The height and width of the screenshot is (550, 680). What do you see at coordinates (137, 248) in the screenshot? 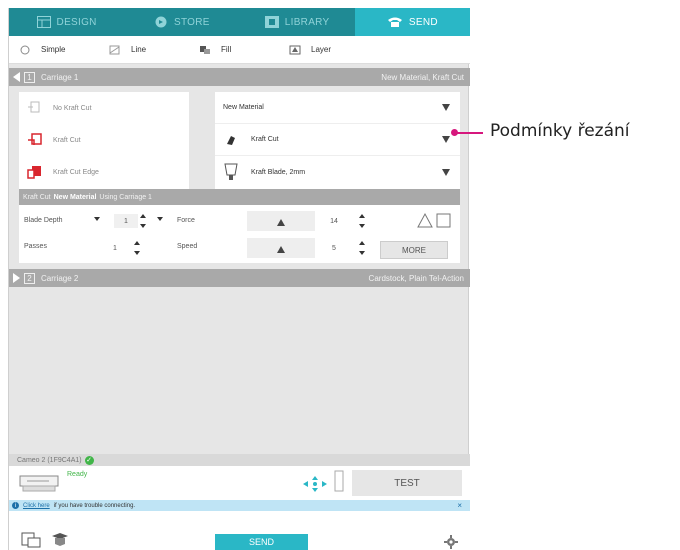
I see `passes-stepper` at bounding box center [137, 248].